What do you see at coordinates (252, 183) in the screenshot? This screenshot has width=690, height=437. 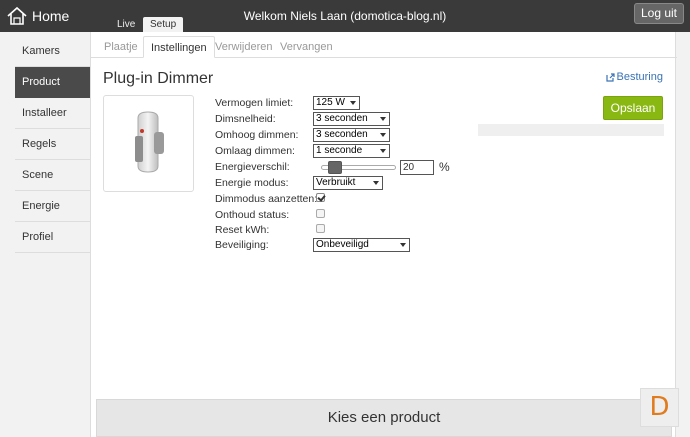 I see `energy-mode-label: Energie modus:` at bounding box center [252, 183].